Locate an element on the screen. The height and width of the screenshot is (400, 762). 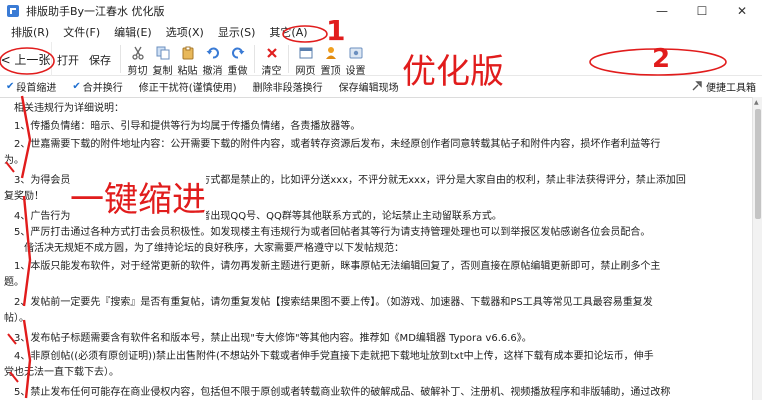
webpage-label: 网页 is located at coordinates (305, 71).